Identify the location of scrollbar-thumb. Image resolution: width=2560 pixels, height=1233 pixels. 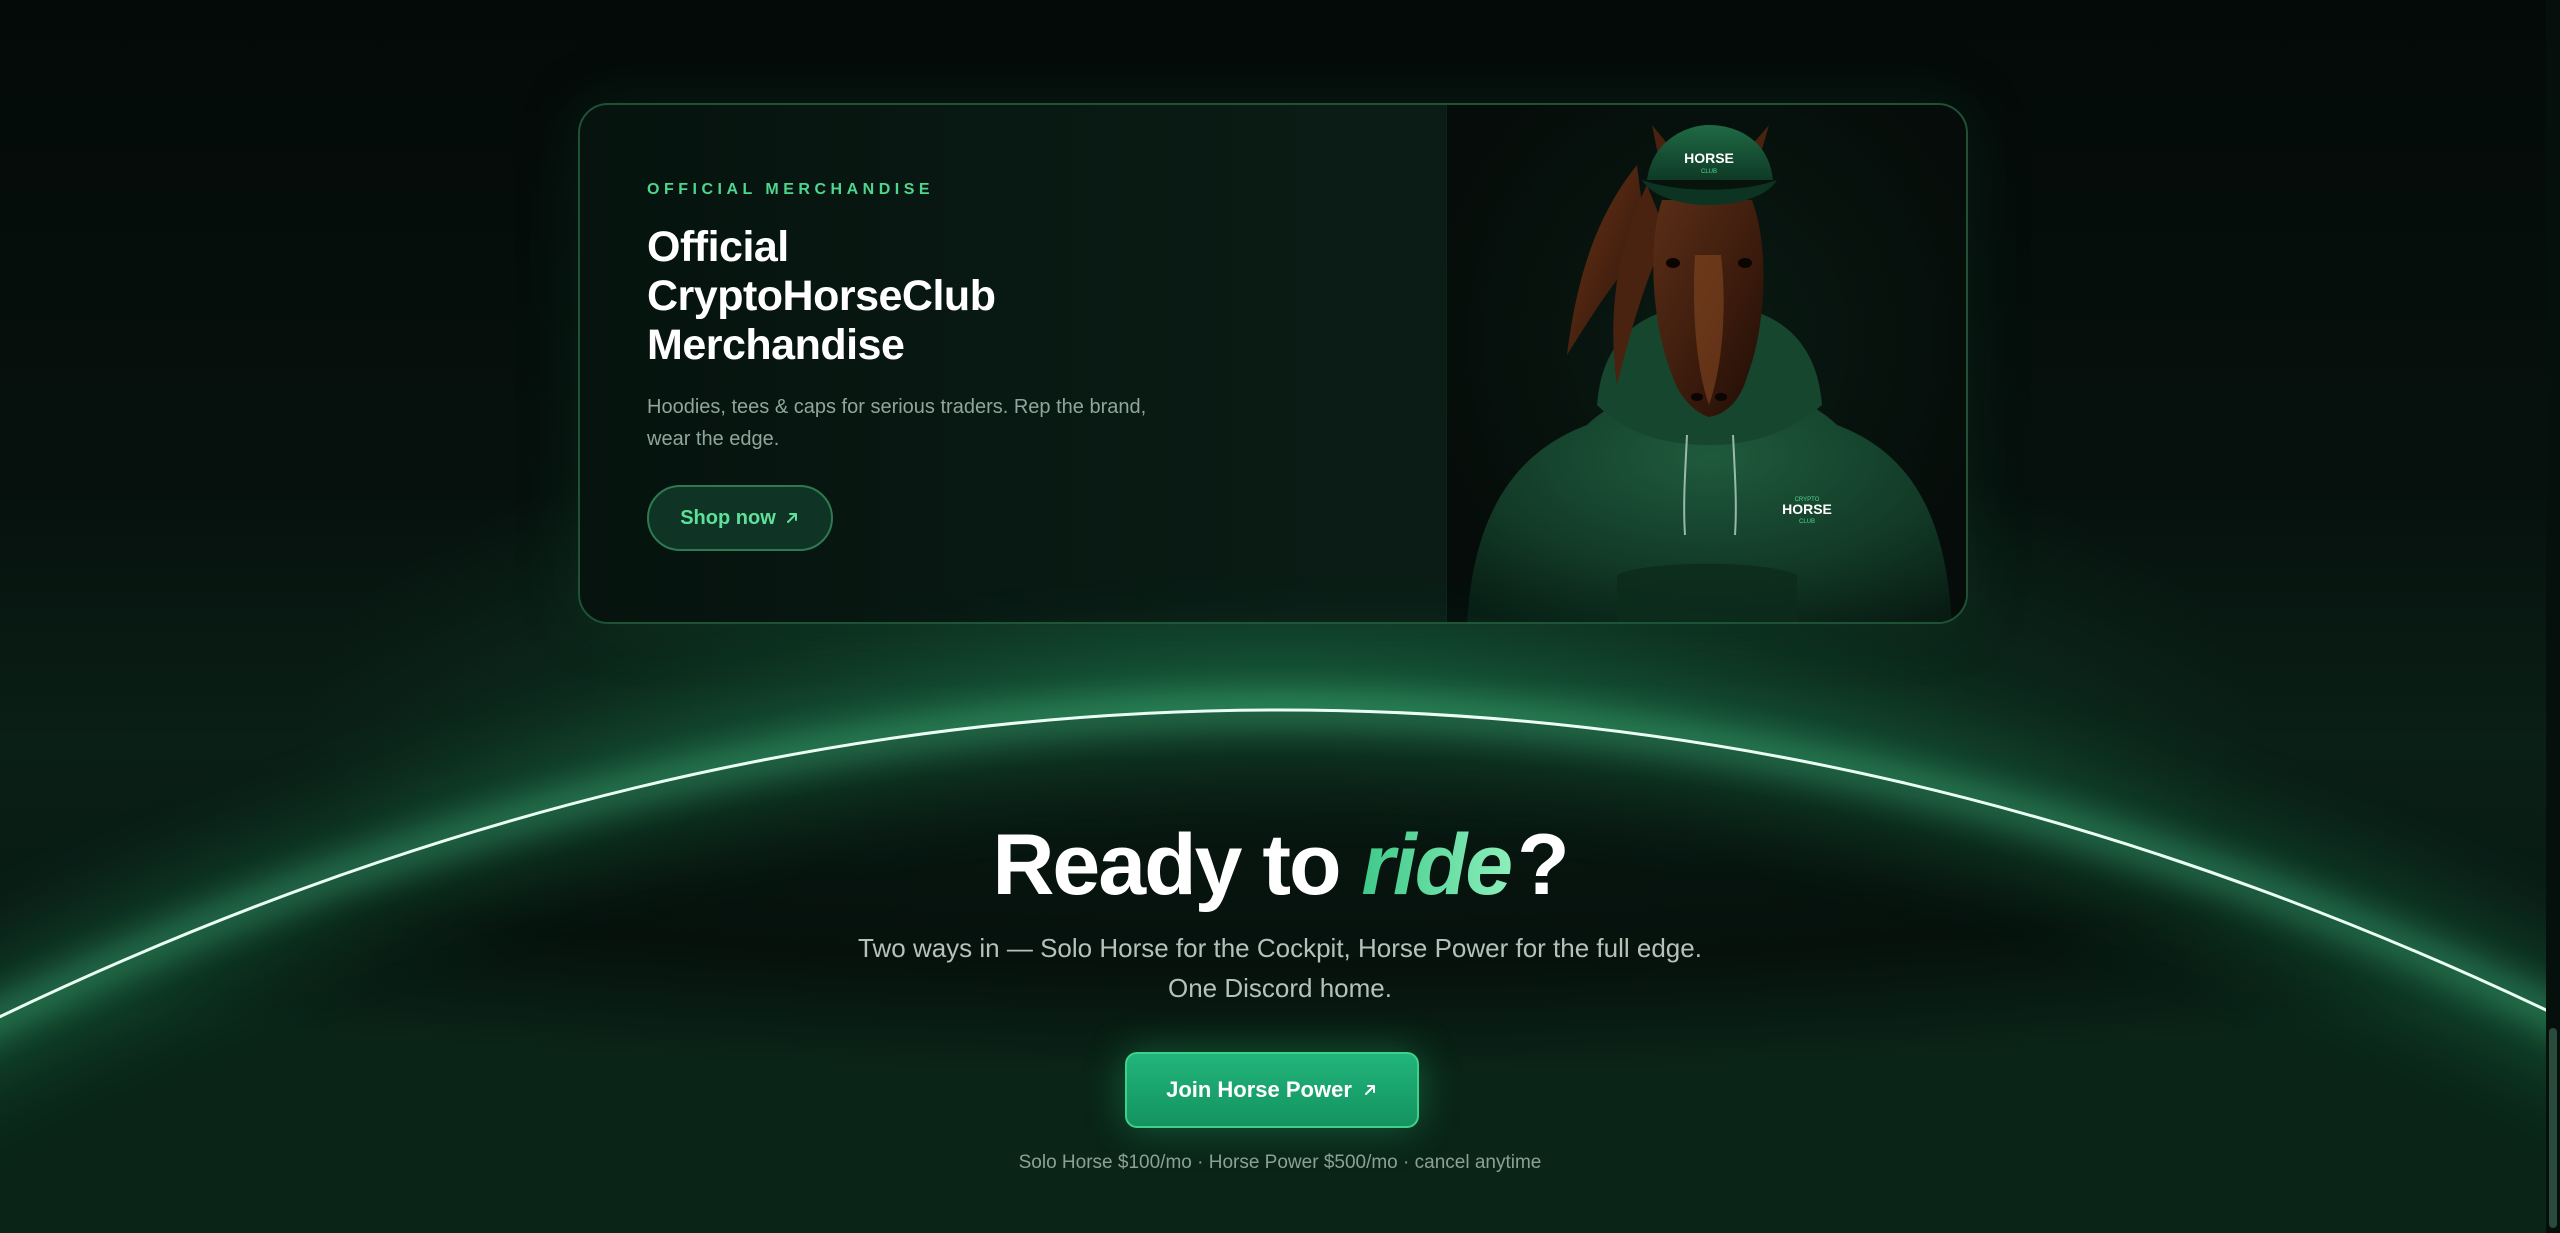
(2553, 1128).